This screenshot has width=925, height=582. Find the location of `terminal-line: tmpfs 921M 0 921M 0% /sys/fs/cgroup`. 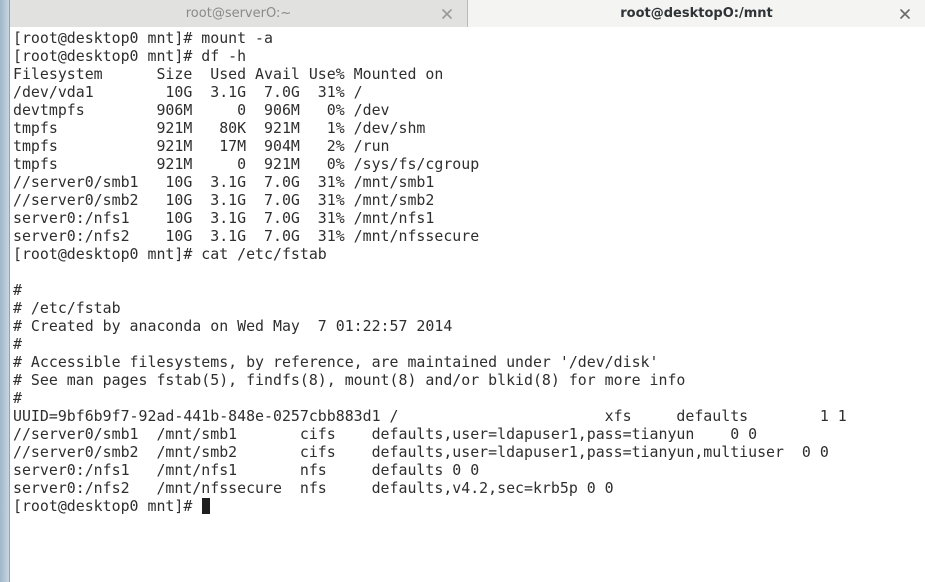

terminal-line: tmpfs 921M 0 921M 0% /sys/fs/cgroup is located at coordinates (246, 164).